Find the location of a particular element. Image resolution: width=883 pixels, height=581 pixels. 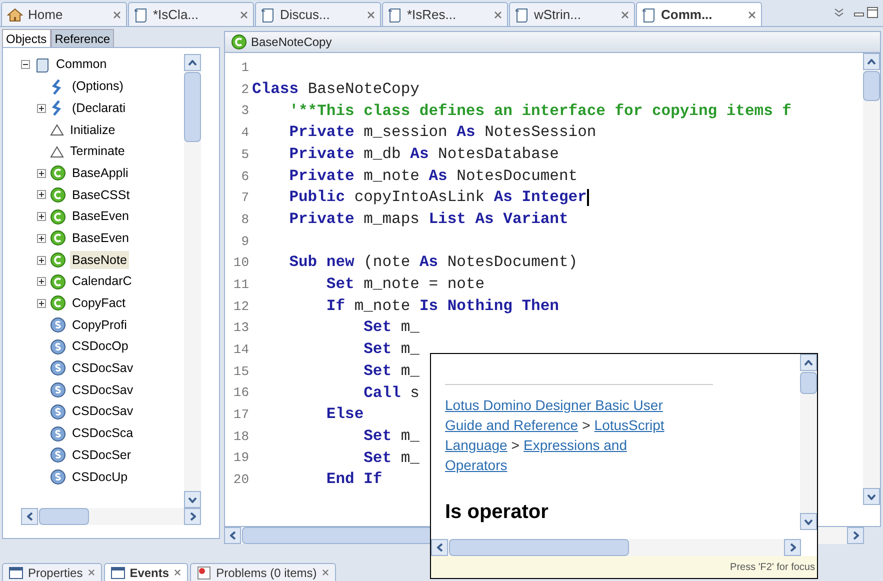

maximize-icon is located at coordinates (872, 12).